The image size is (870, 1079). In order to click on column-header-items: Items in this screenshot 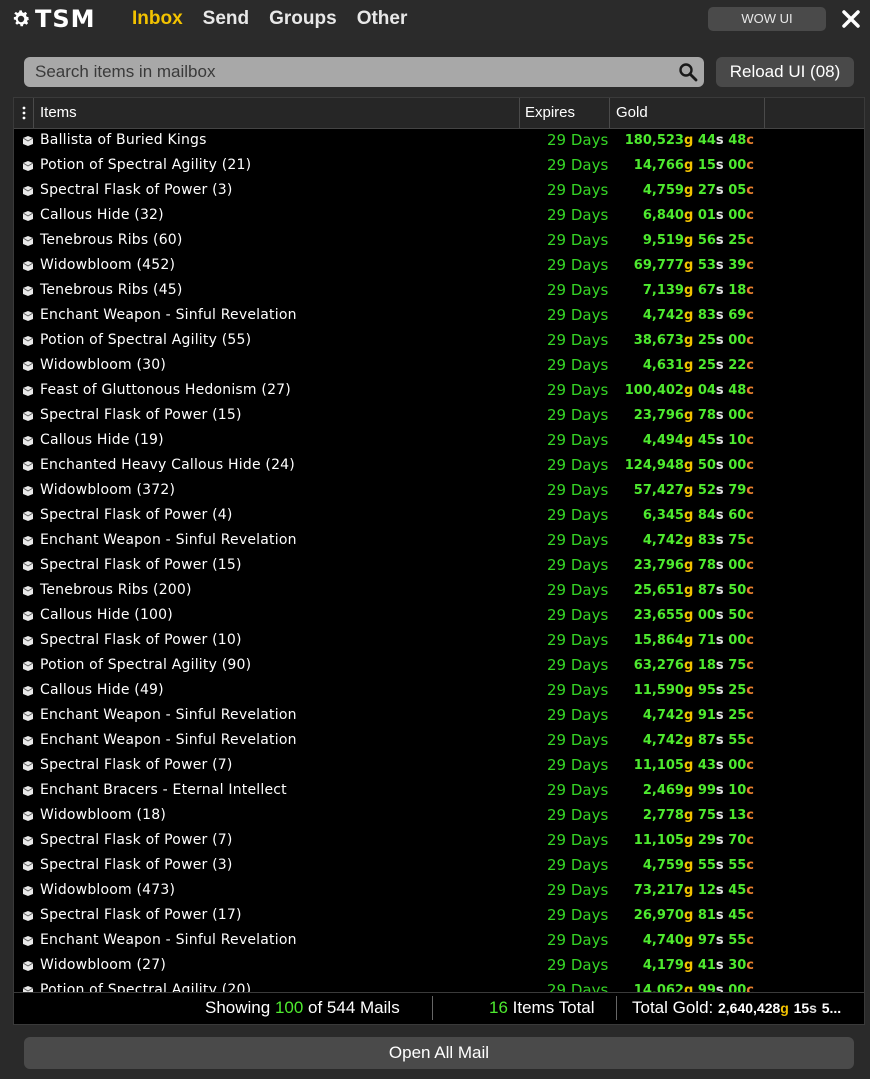, I will do `click(277, 113)`.